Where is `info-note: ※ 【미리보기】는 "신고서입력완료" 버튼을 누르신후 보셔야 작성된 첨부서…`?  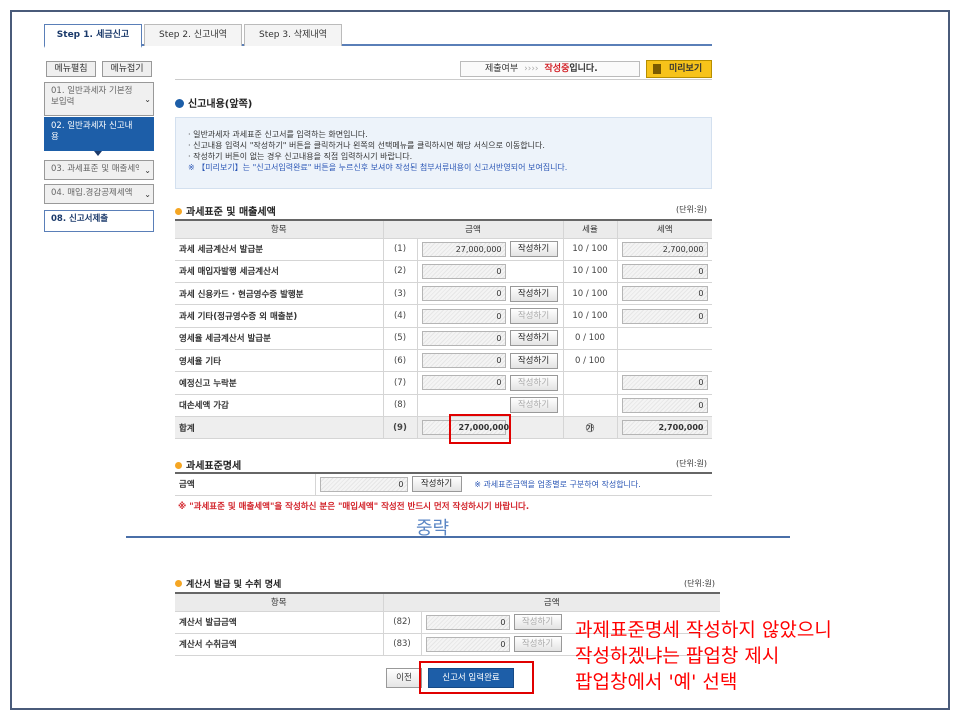 info-note: ※ 【미리보기】는 "신고서입력완료" 버튼을 누르신후 보셔야 작성된 첨부서… is located at coordinates (378, 167).